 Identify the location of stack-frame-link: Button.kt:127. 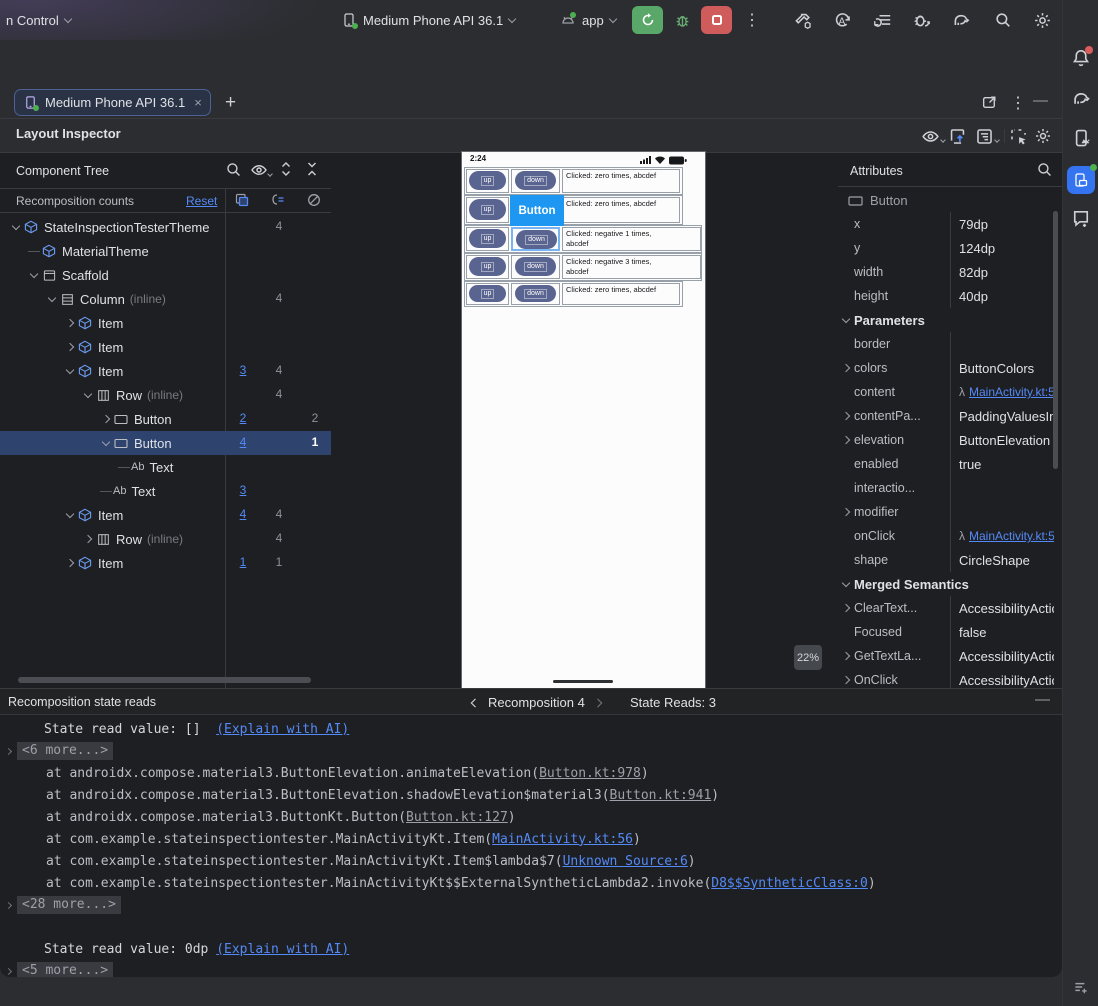
(457, 817).